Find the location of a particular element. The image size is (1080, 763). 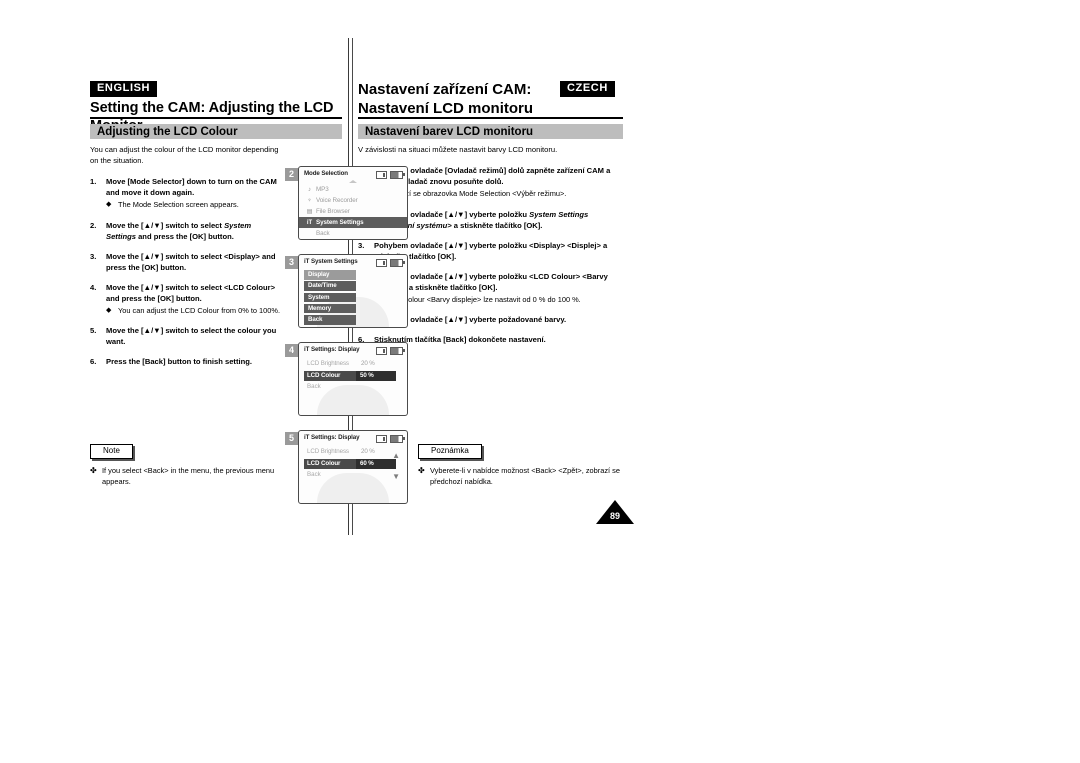

menu-item-voice-recorder: ♆ Voice Recorder is located at coordinates (353, 200).